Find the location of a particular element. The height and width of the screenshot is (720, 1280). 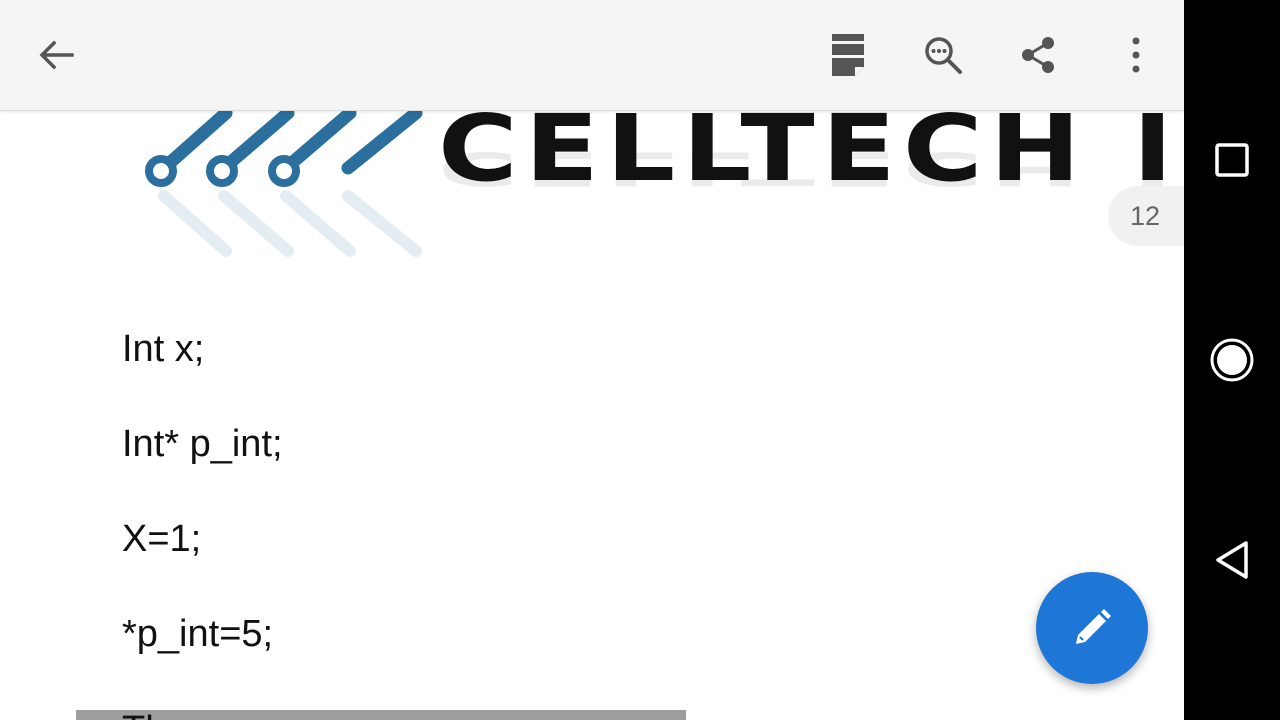

outline-icon is located at coordinates (848, 55).